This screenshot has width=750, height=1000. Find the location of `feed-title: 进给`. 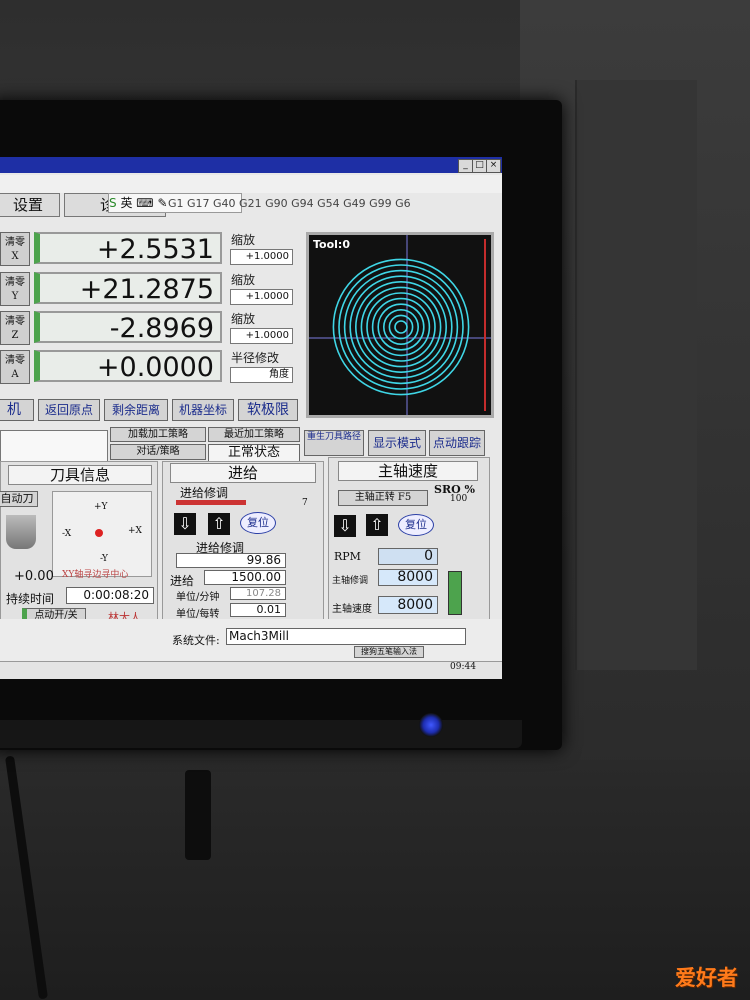

feed-title: 进给 is located at coordinates (243, 473).